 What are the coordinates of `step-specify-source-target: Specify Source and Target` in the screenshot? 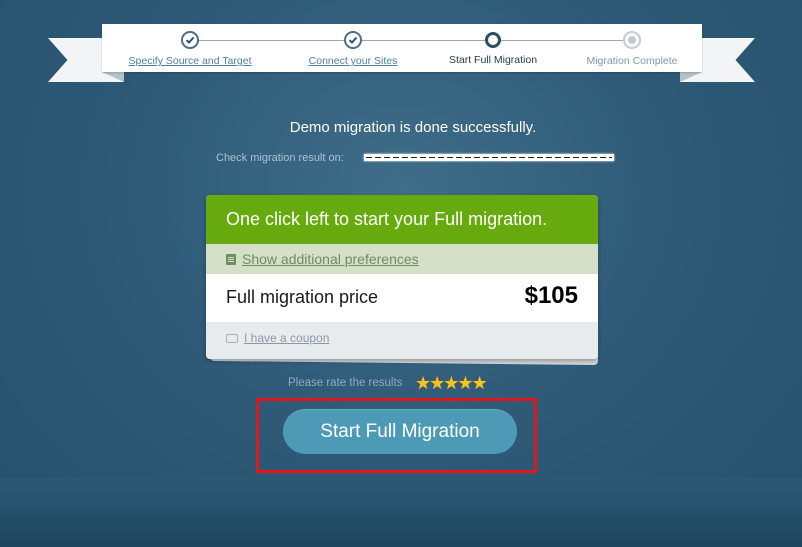 It's located at (190, 49).